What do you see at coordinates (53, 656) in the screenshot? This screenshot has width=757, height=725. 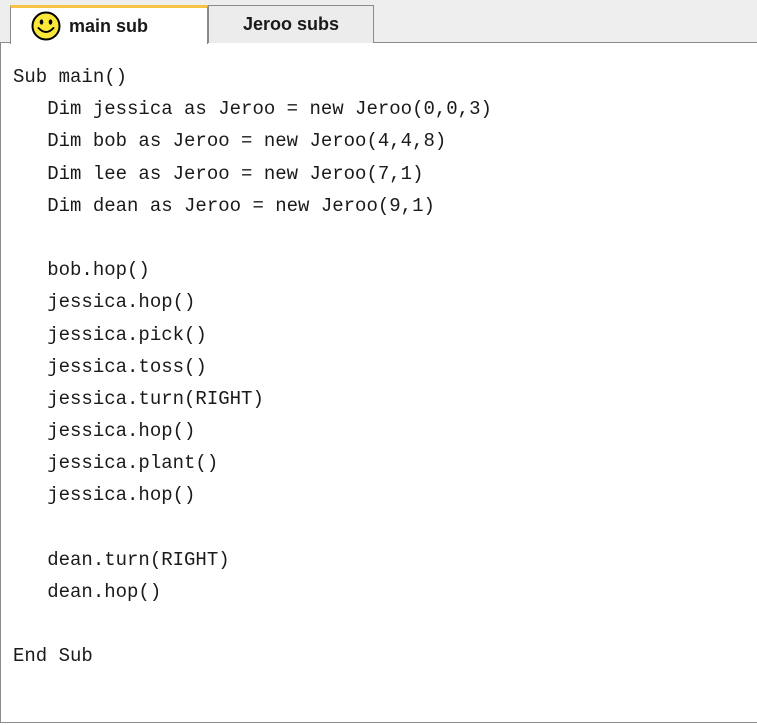 I see `code-line: End Sub` at bounding box center [53, 656].